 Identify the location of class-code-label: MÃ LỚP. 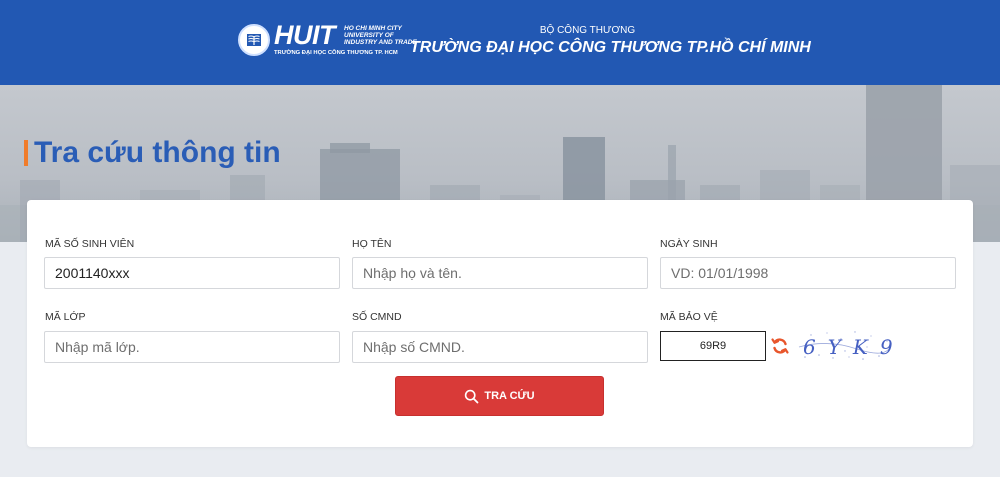
(65, 317).